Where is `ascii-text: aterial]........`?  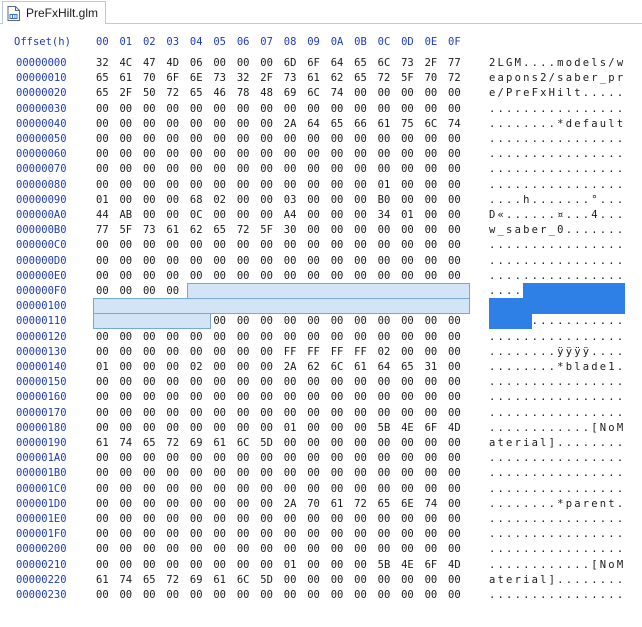 ascii-text: aterial]........ is located at coordinates (557, 580).